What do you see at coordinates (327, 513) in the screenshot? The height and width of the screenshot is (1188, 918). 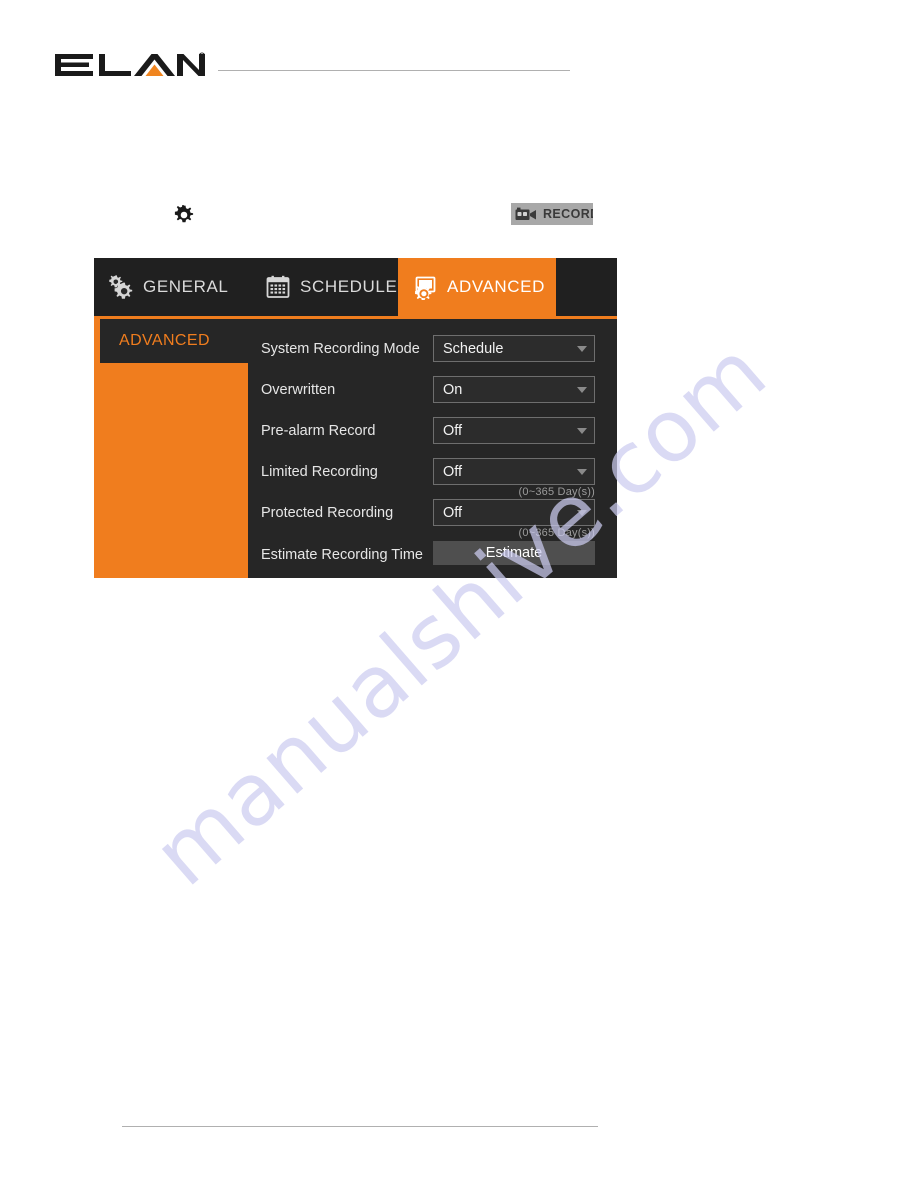 I see `label-protected-recording: Protected Recording` at bounding box center [327, 513].